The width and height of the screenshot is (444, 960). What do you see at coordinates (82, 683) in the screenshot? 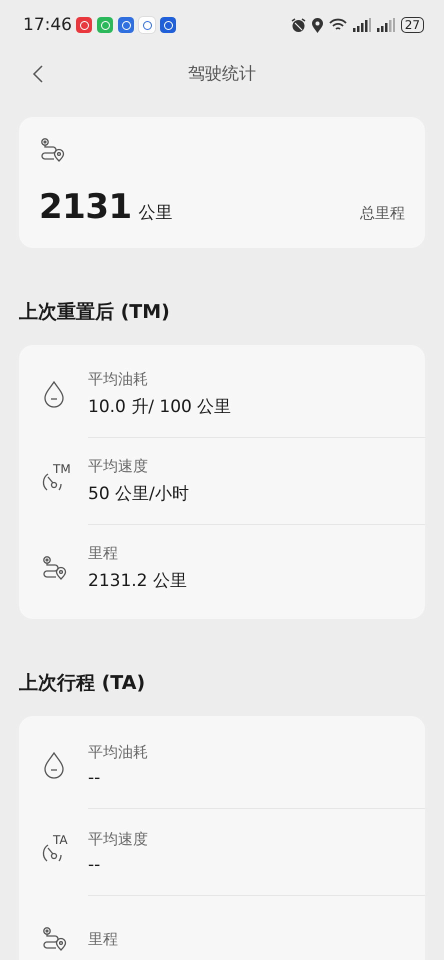
I see `section-heading: 上次行程 (TA)` at bounding box center [82, 683].